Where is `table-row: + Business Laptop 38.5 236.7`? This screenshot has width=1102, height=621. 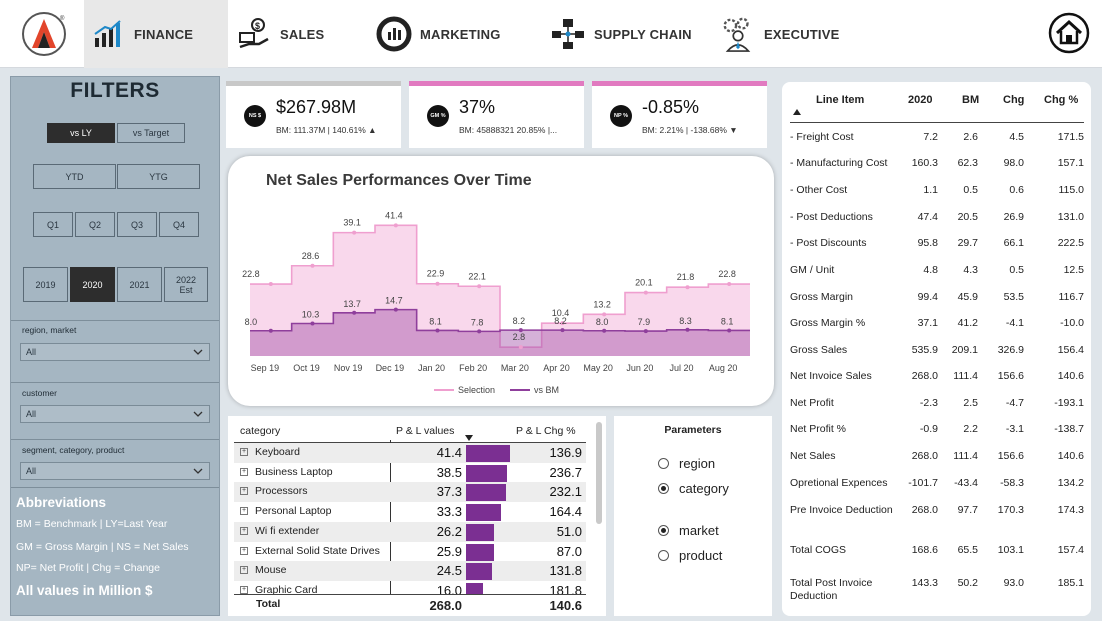 table-row: + Business Laptop 38.5 236.7 is located at coordinates (410, 473).